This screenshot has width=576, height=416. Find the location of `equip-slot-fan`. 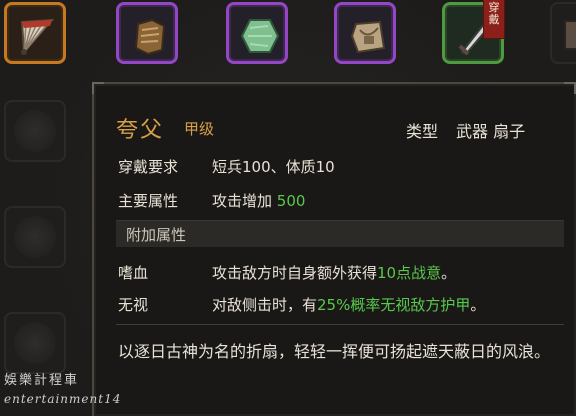

equip-slot-fan is located at coordinates (35, 33).